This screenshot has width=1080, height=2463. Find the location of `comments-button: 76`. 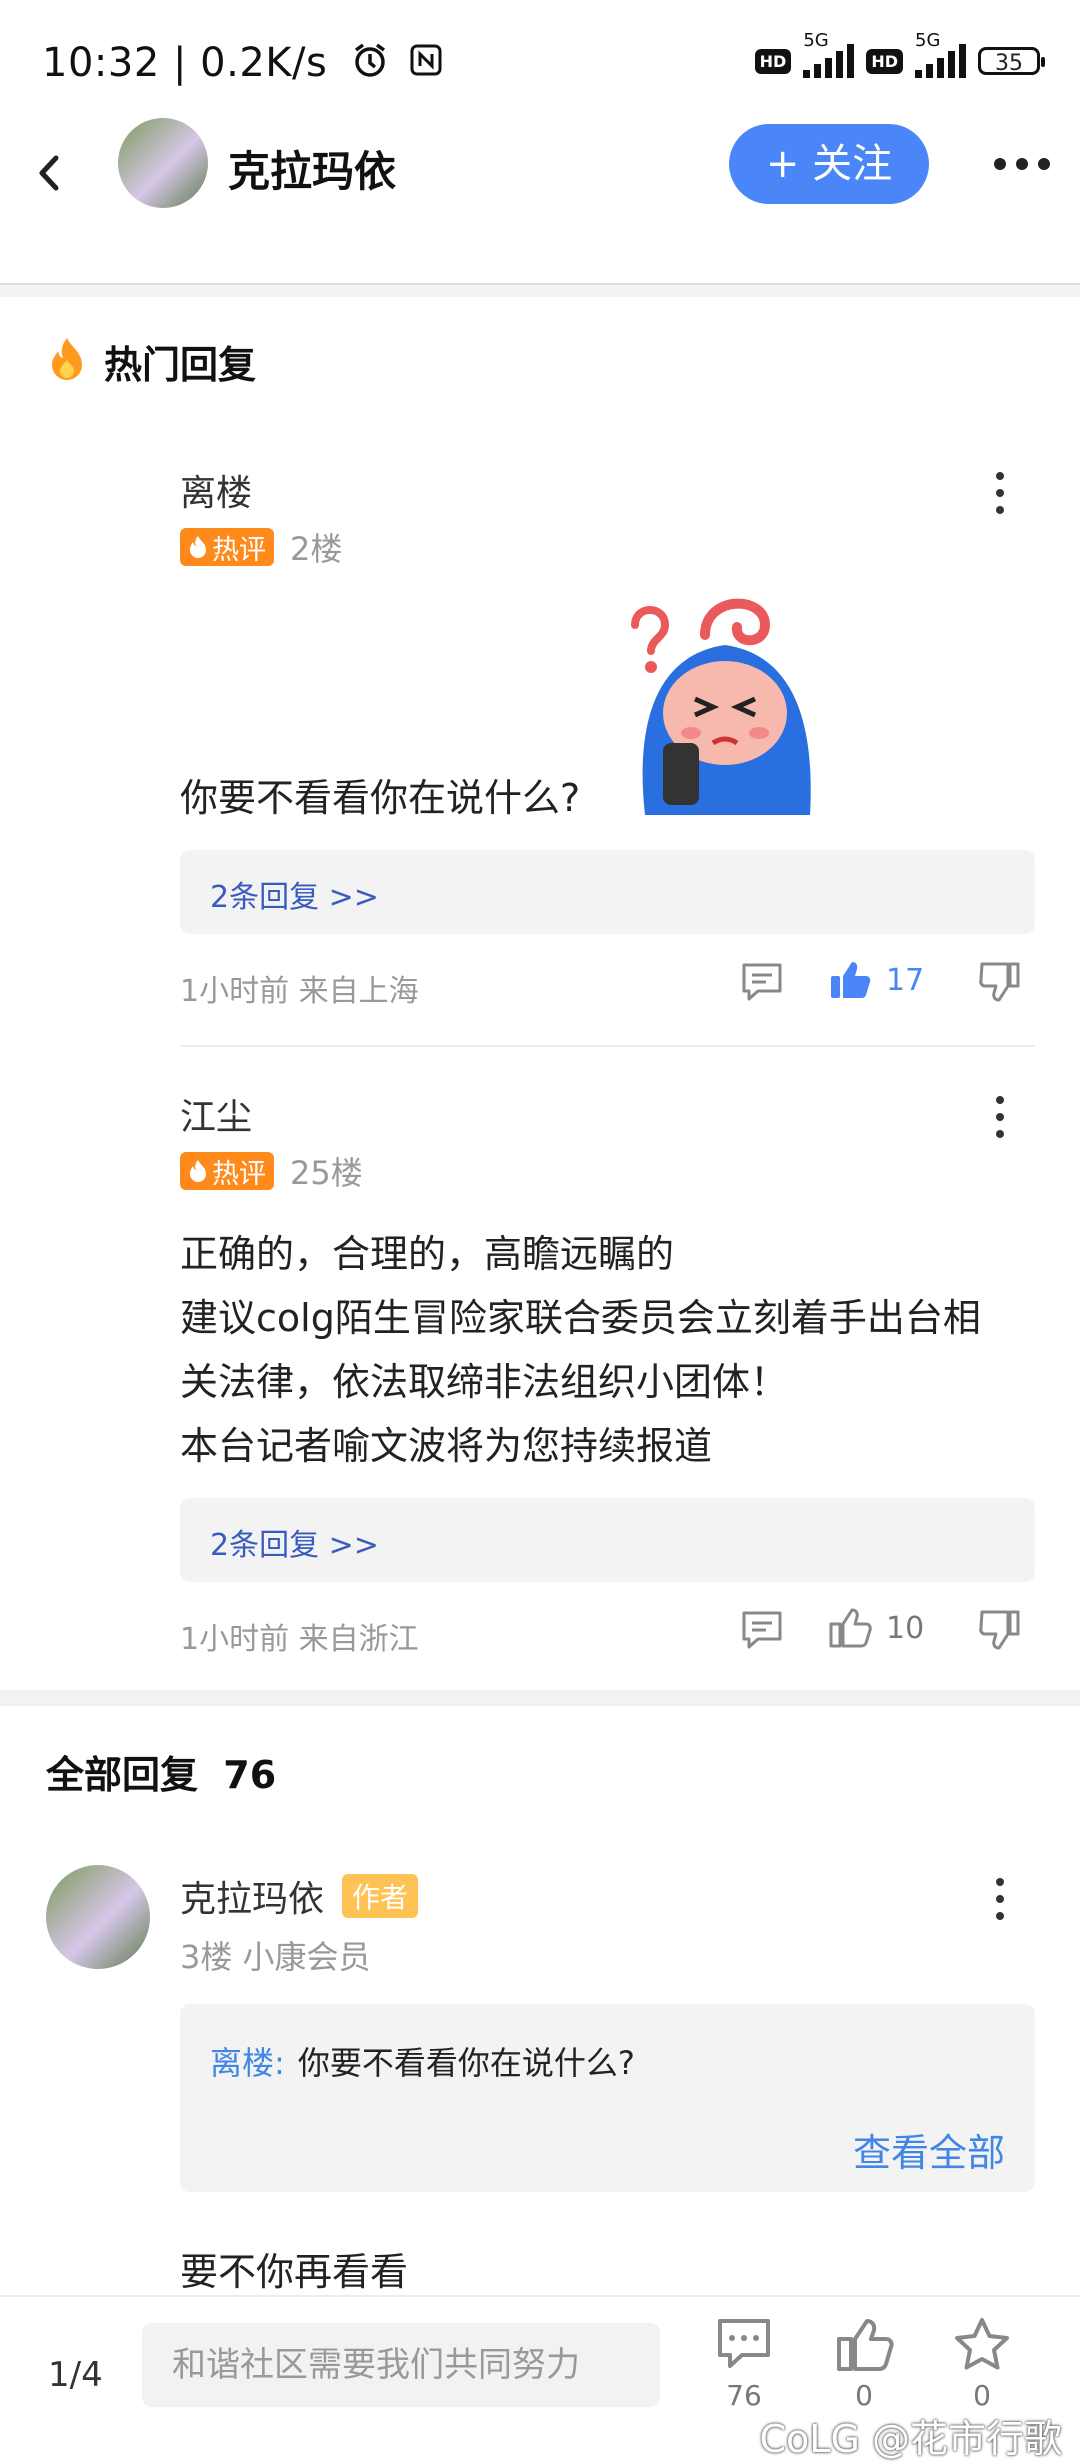

comments-button: 76 is located at coordinates (744, 2363).